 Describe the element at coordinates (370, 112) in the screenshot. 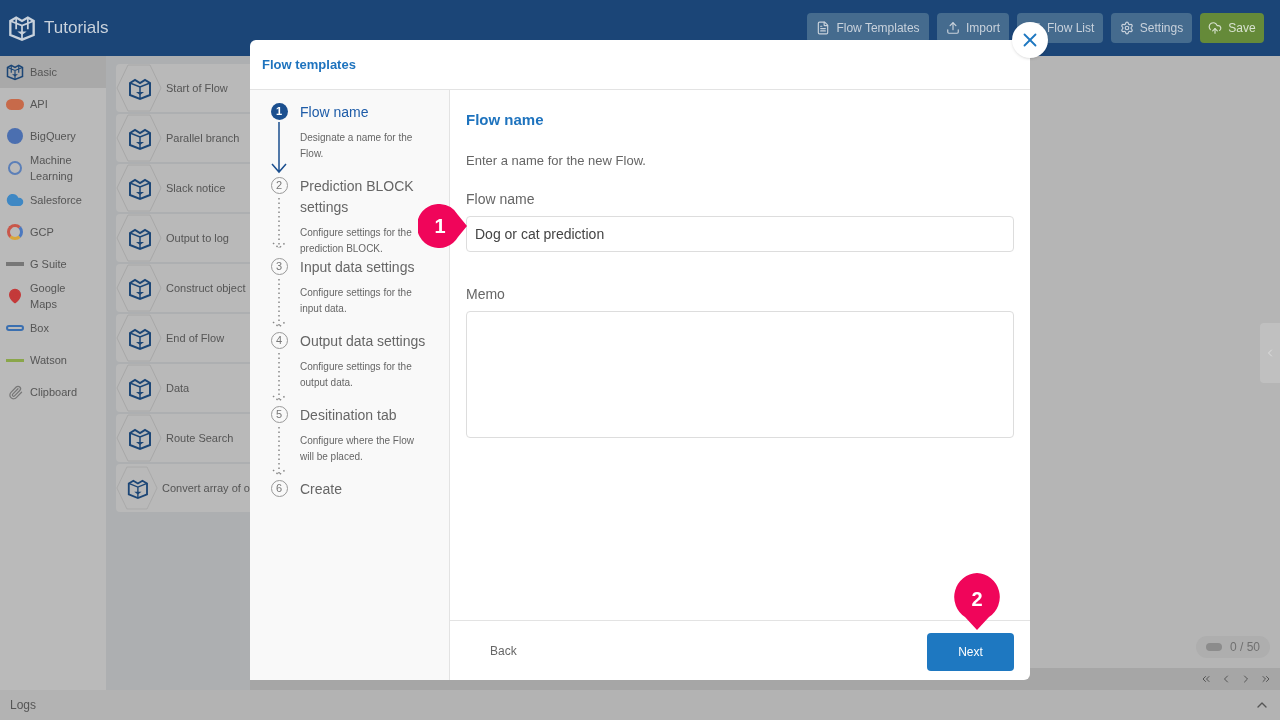

I see `step-title: Flow name` at that location.